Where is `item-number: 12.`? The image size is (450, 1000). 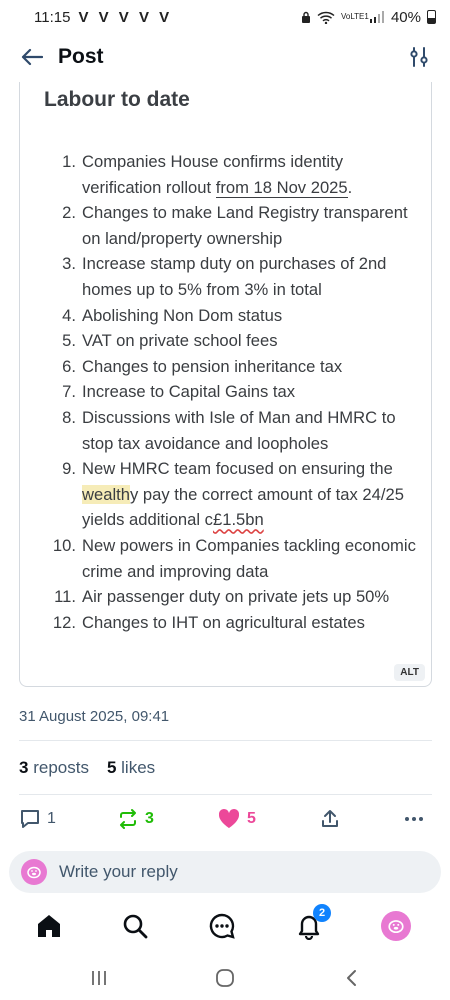 item-number: 12. is located at coordinates (64, 622).